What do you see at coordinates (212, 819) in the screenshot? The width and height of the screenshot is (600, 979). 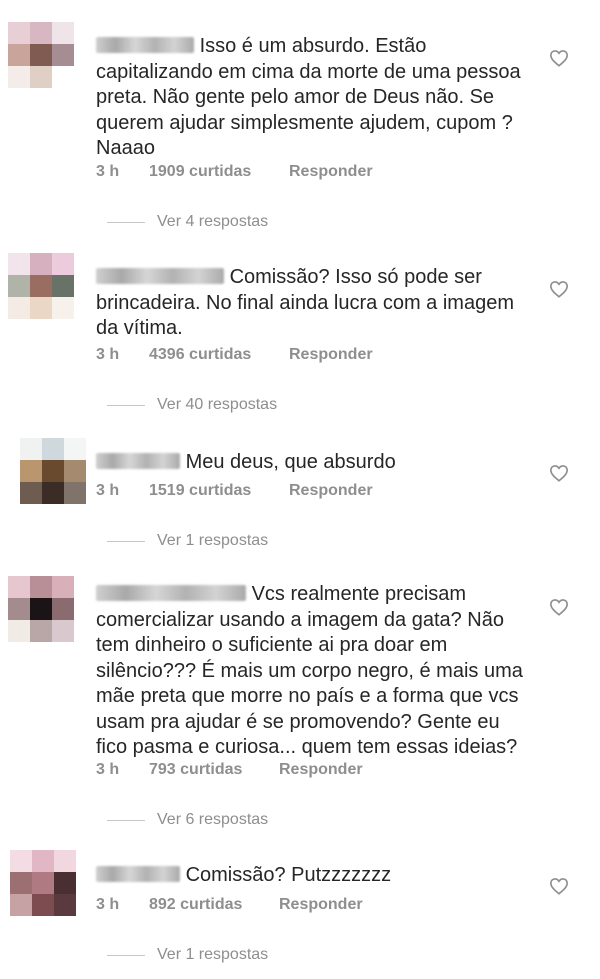 I see `view-replies-link: Ver 6 respostas` at bounding box center [212, 819].